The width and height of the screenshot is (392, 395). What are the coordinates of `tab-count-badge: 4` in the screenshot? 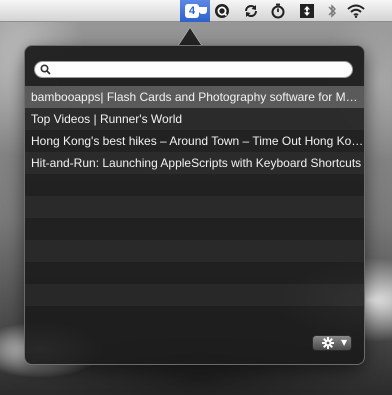 It's located at (192, 11).